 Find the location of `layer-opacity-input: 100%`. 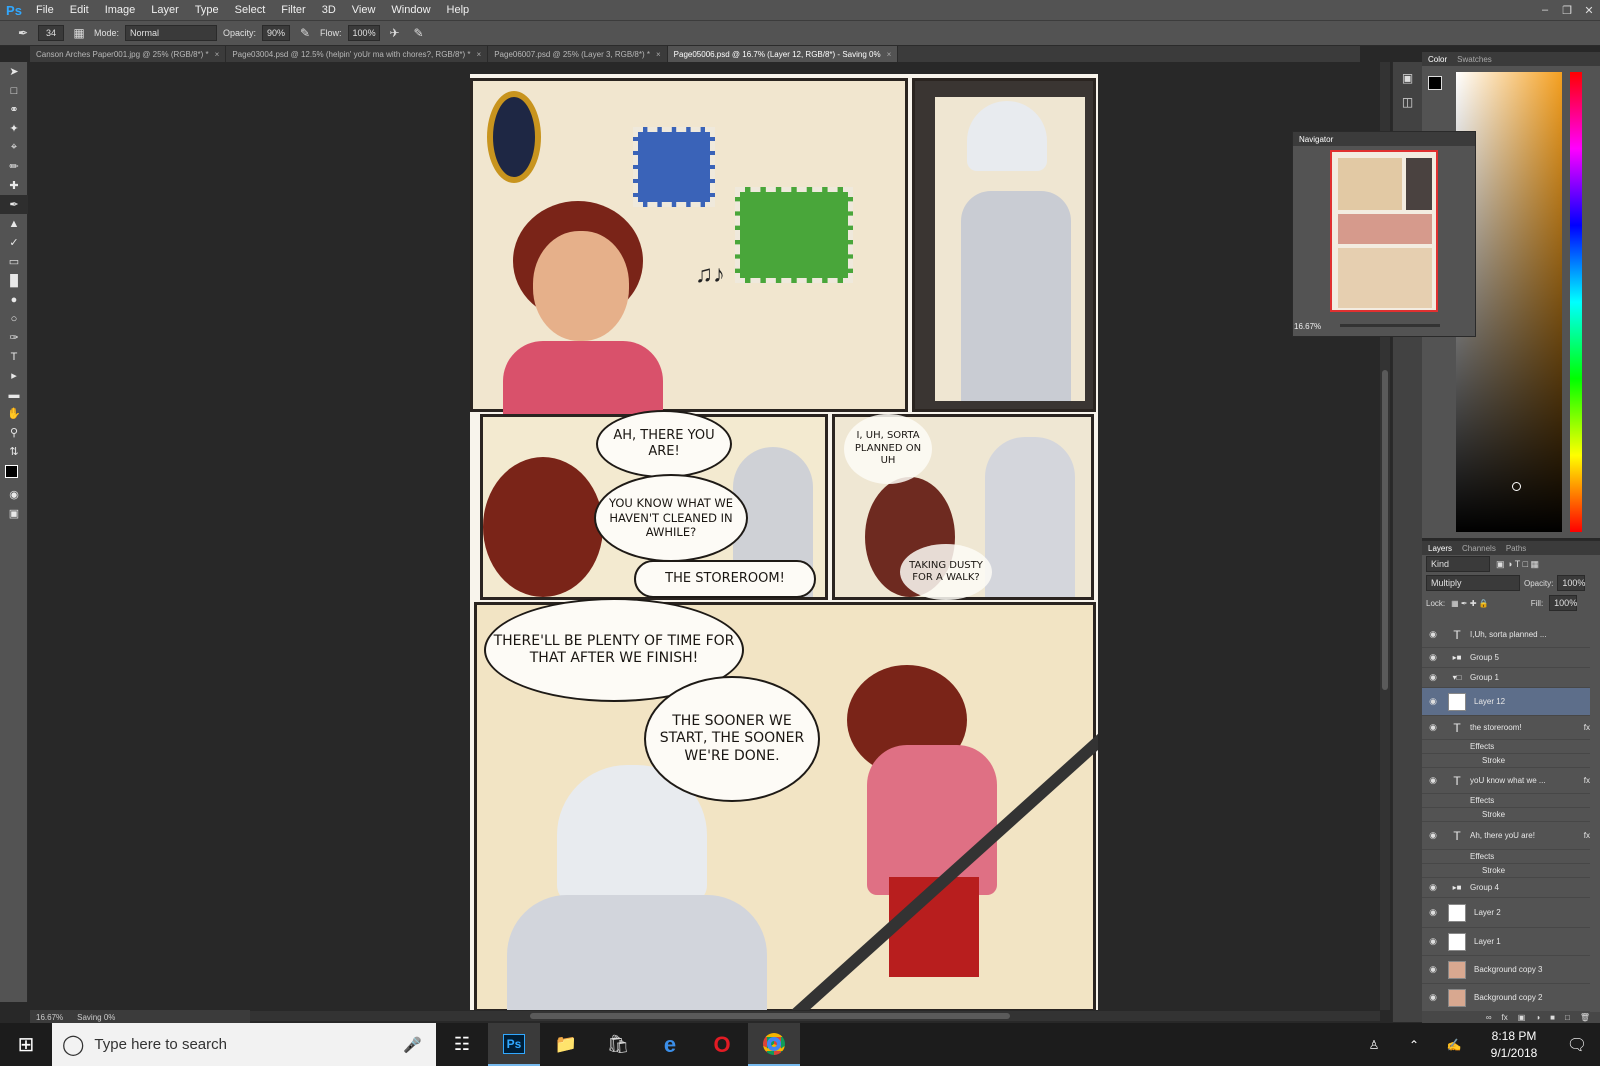

layer-opacity-input: 100% is located at coordinates (1571, 583).